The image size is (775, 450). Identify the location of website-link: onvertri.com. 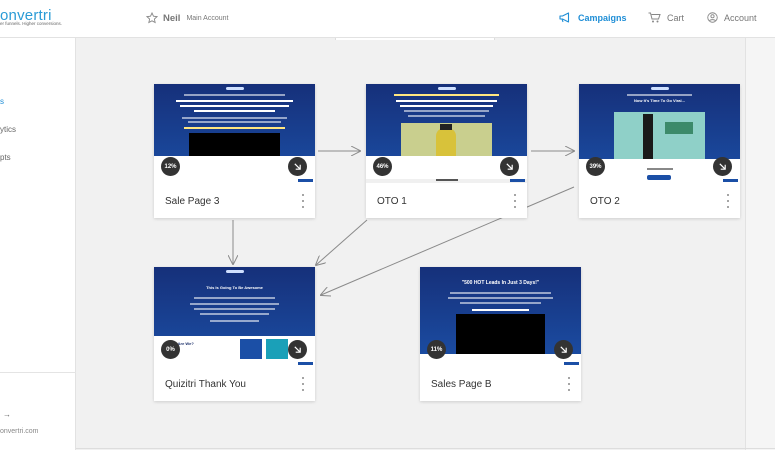
(19, 431).